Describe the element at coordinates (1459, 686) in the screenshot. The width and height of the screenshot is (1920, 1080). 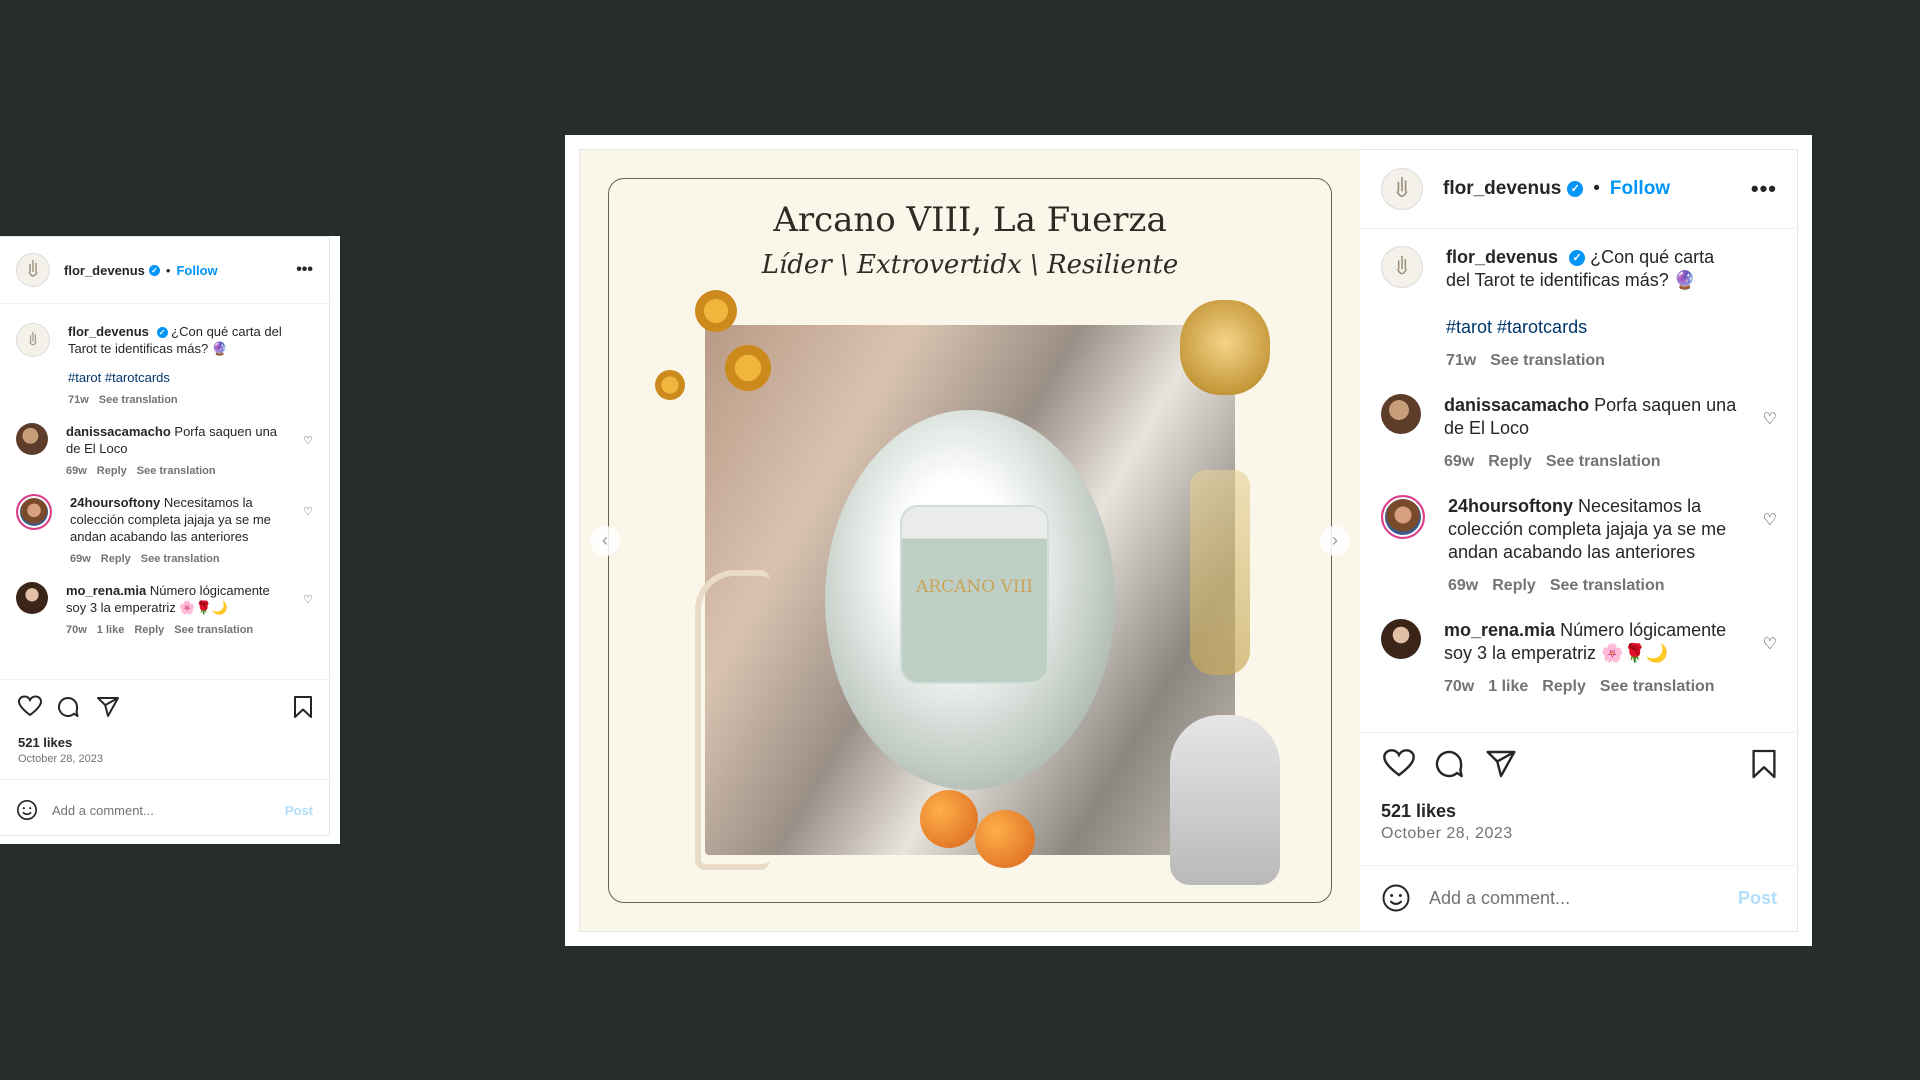
I see `comment-age: 70w` at that location.